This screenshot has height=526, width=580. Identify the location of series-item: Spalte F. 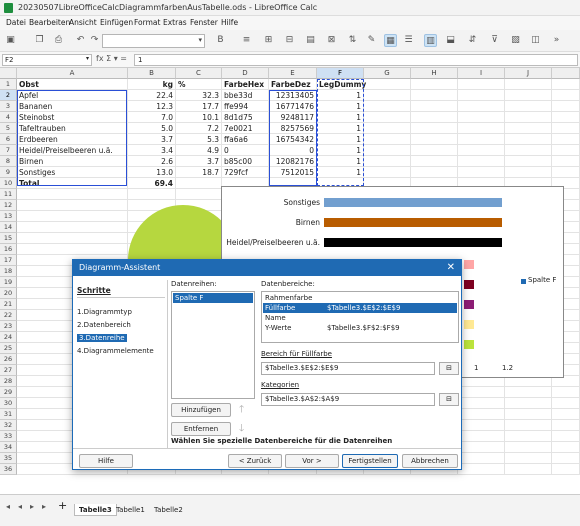
(213, 298).